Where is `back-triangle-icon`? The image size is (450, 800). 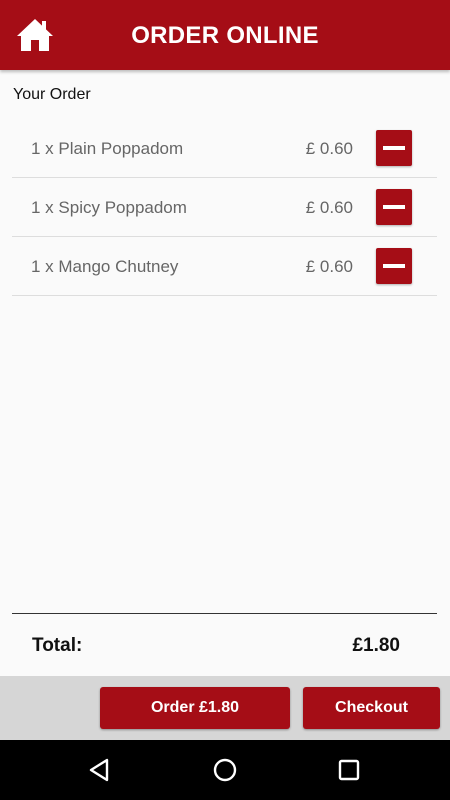 back-triangle-icon is located at coordinates (99, 770).